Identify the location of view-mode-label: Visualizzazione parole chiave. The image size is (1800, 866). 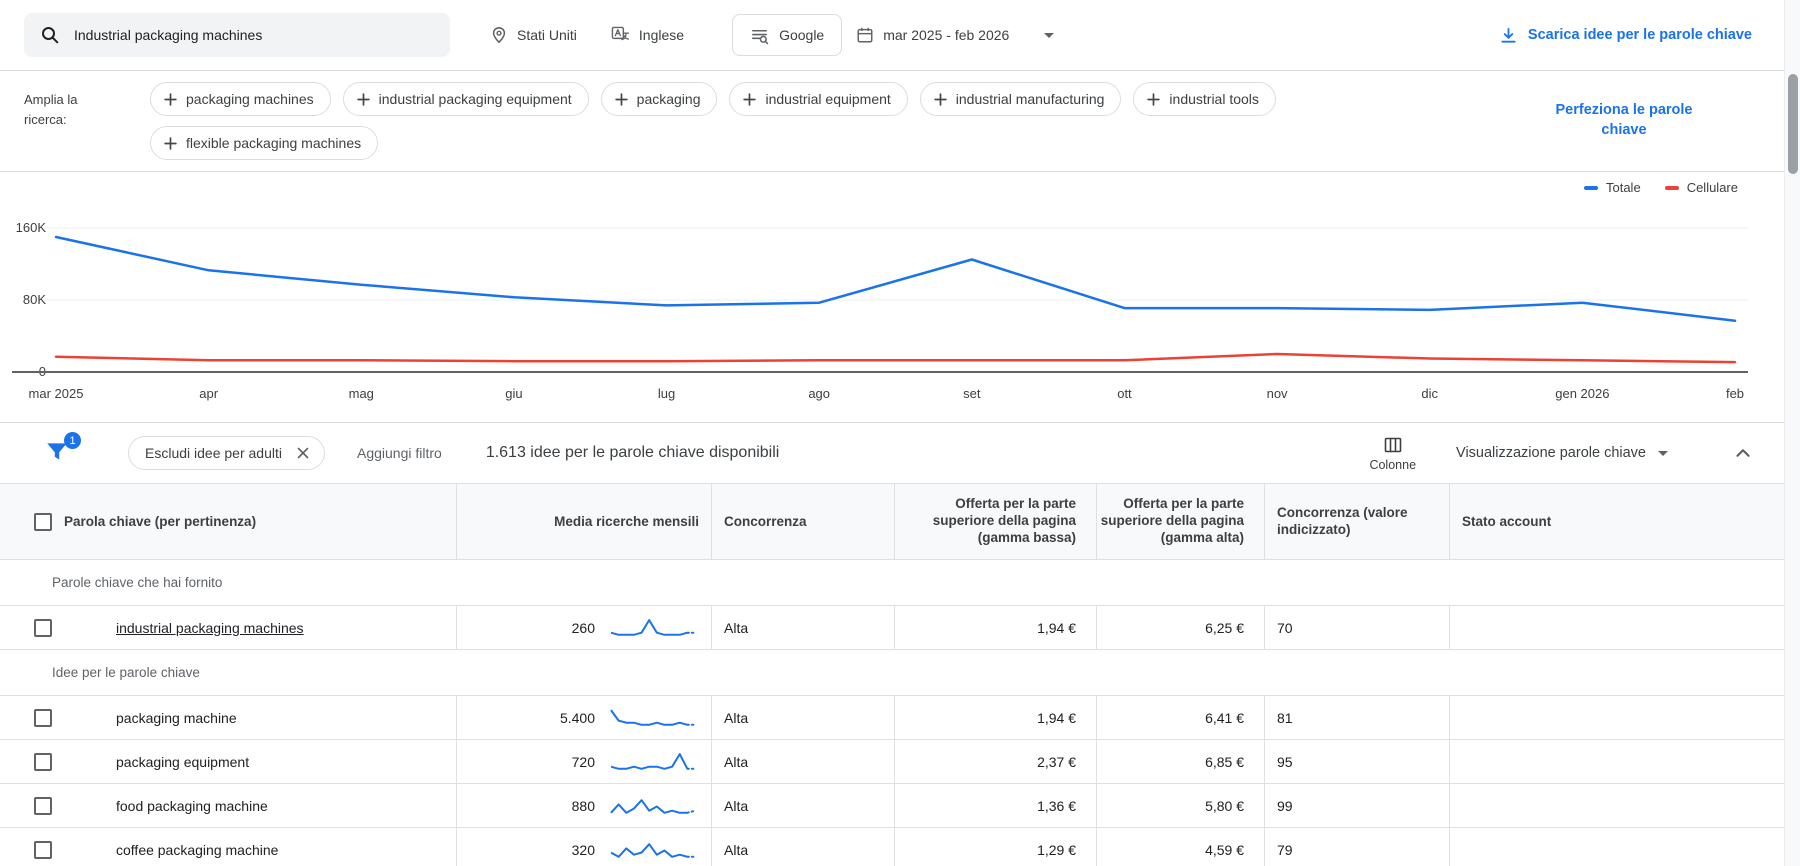
(1551, 453).